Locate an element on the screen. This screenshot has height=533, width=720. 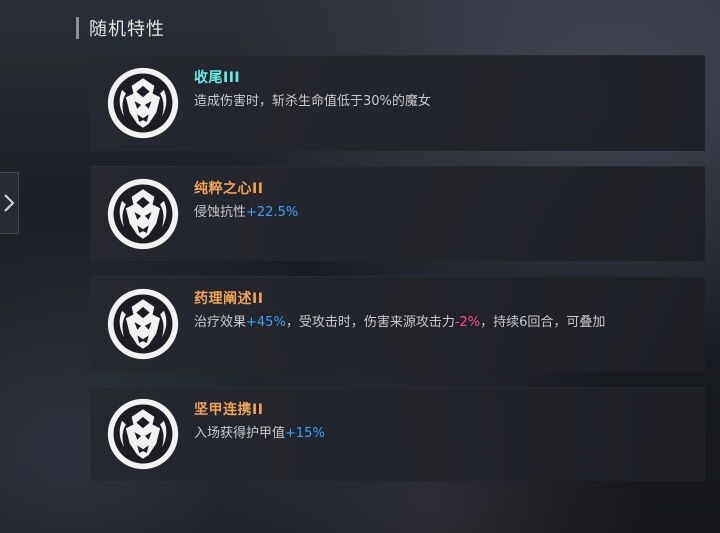
trait-description: 治疗效果+45%，受攻击时，伤害来源攻击力-2%，持续6回合，可叠加 is located at coordinates (409, 323).